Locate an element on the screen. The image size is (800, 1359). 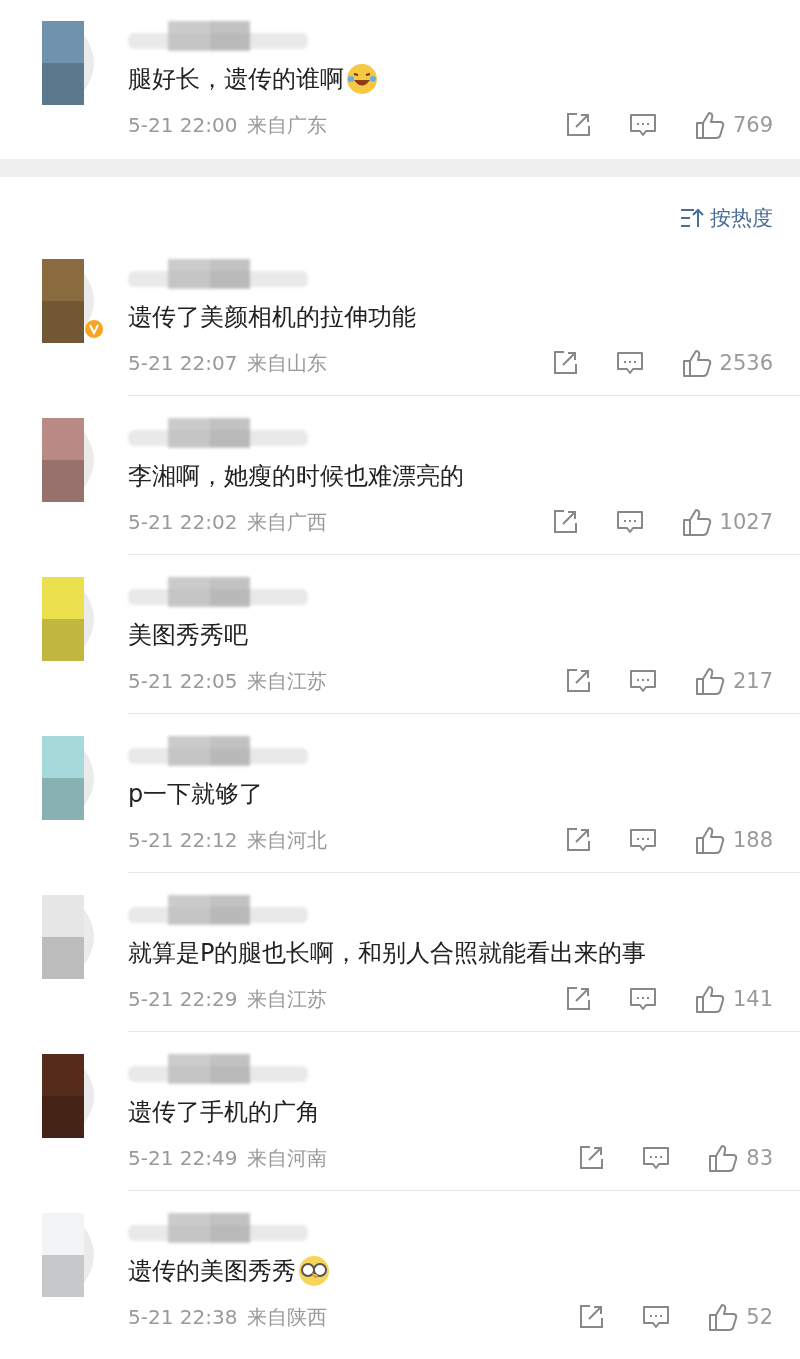
sort-icon is located at coordinates (692, 218).